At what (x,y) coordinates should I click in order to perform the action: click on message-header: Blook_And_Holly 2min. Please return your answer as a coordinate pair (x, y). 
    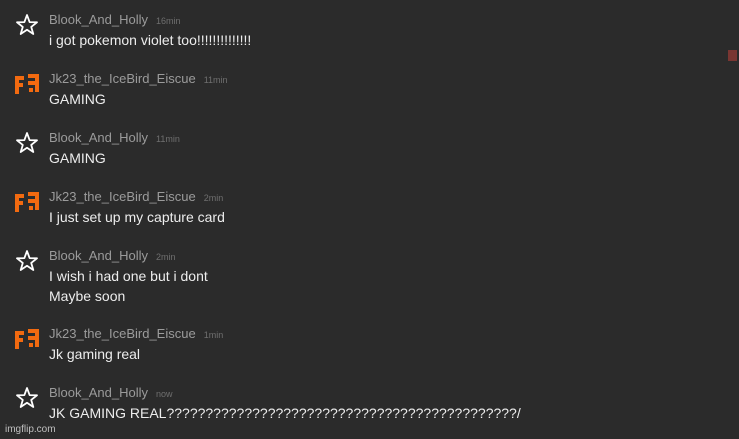
    Looking at the image, I should click on (112, 256).